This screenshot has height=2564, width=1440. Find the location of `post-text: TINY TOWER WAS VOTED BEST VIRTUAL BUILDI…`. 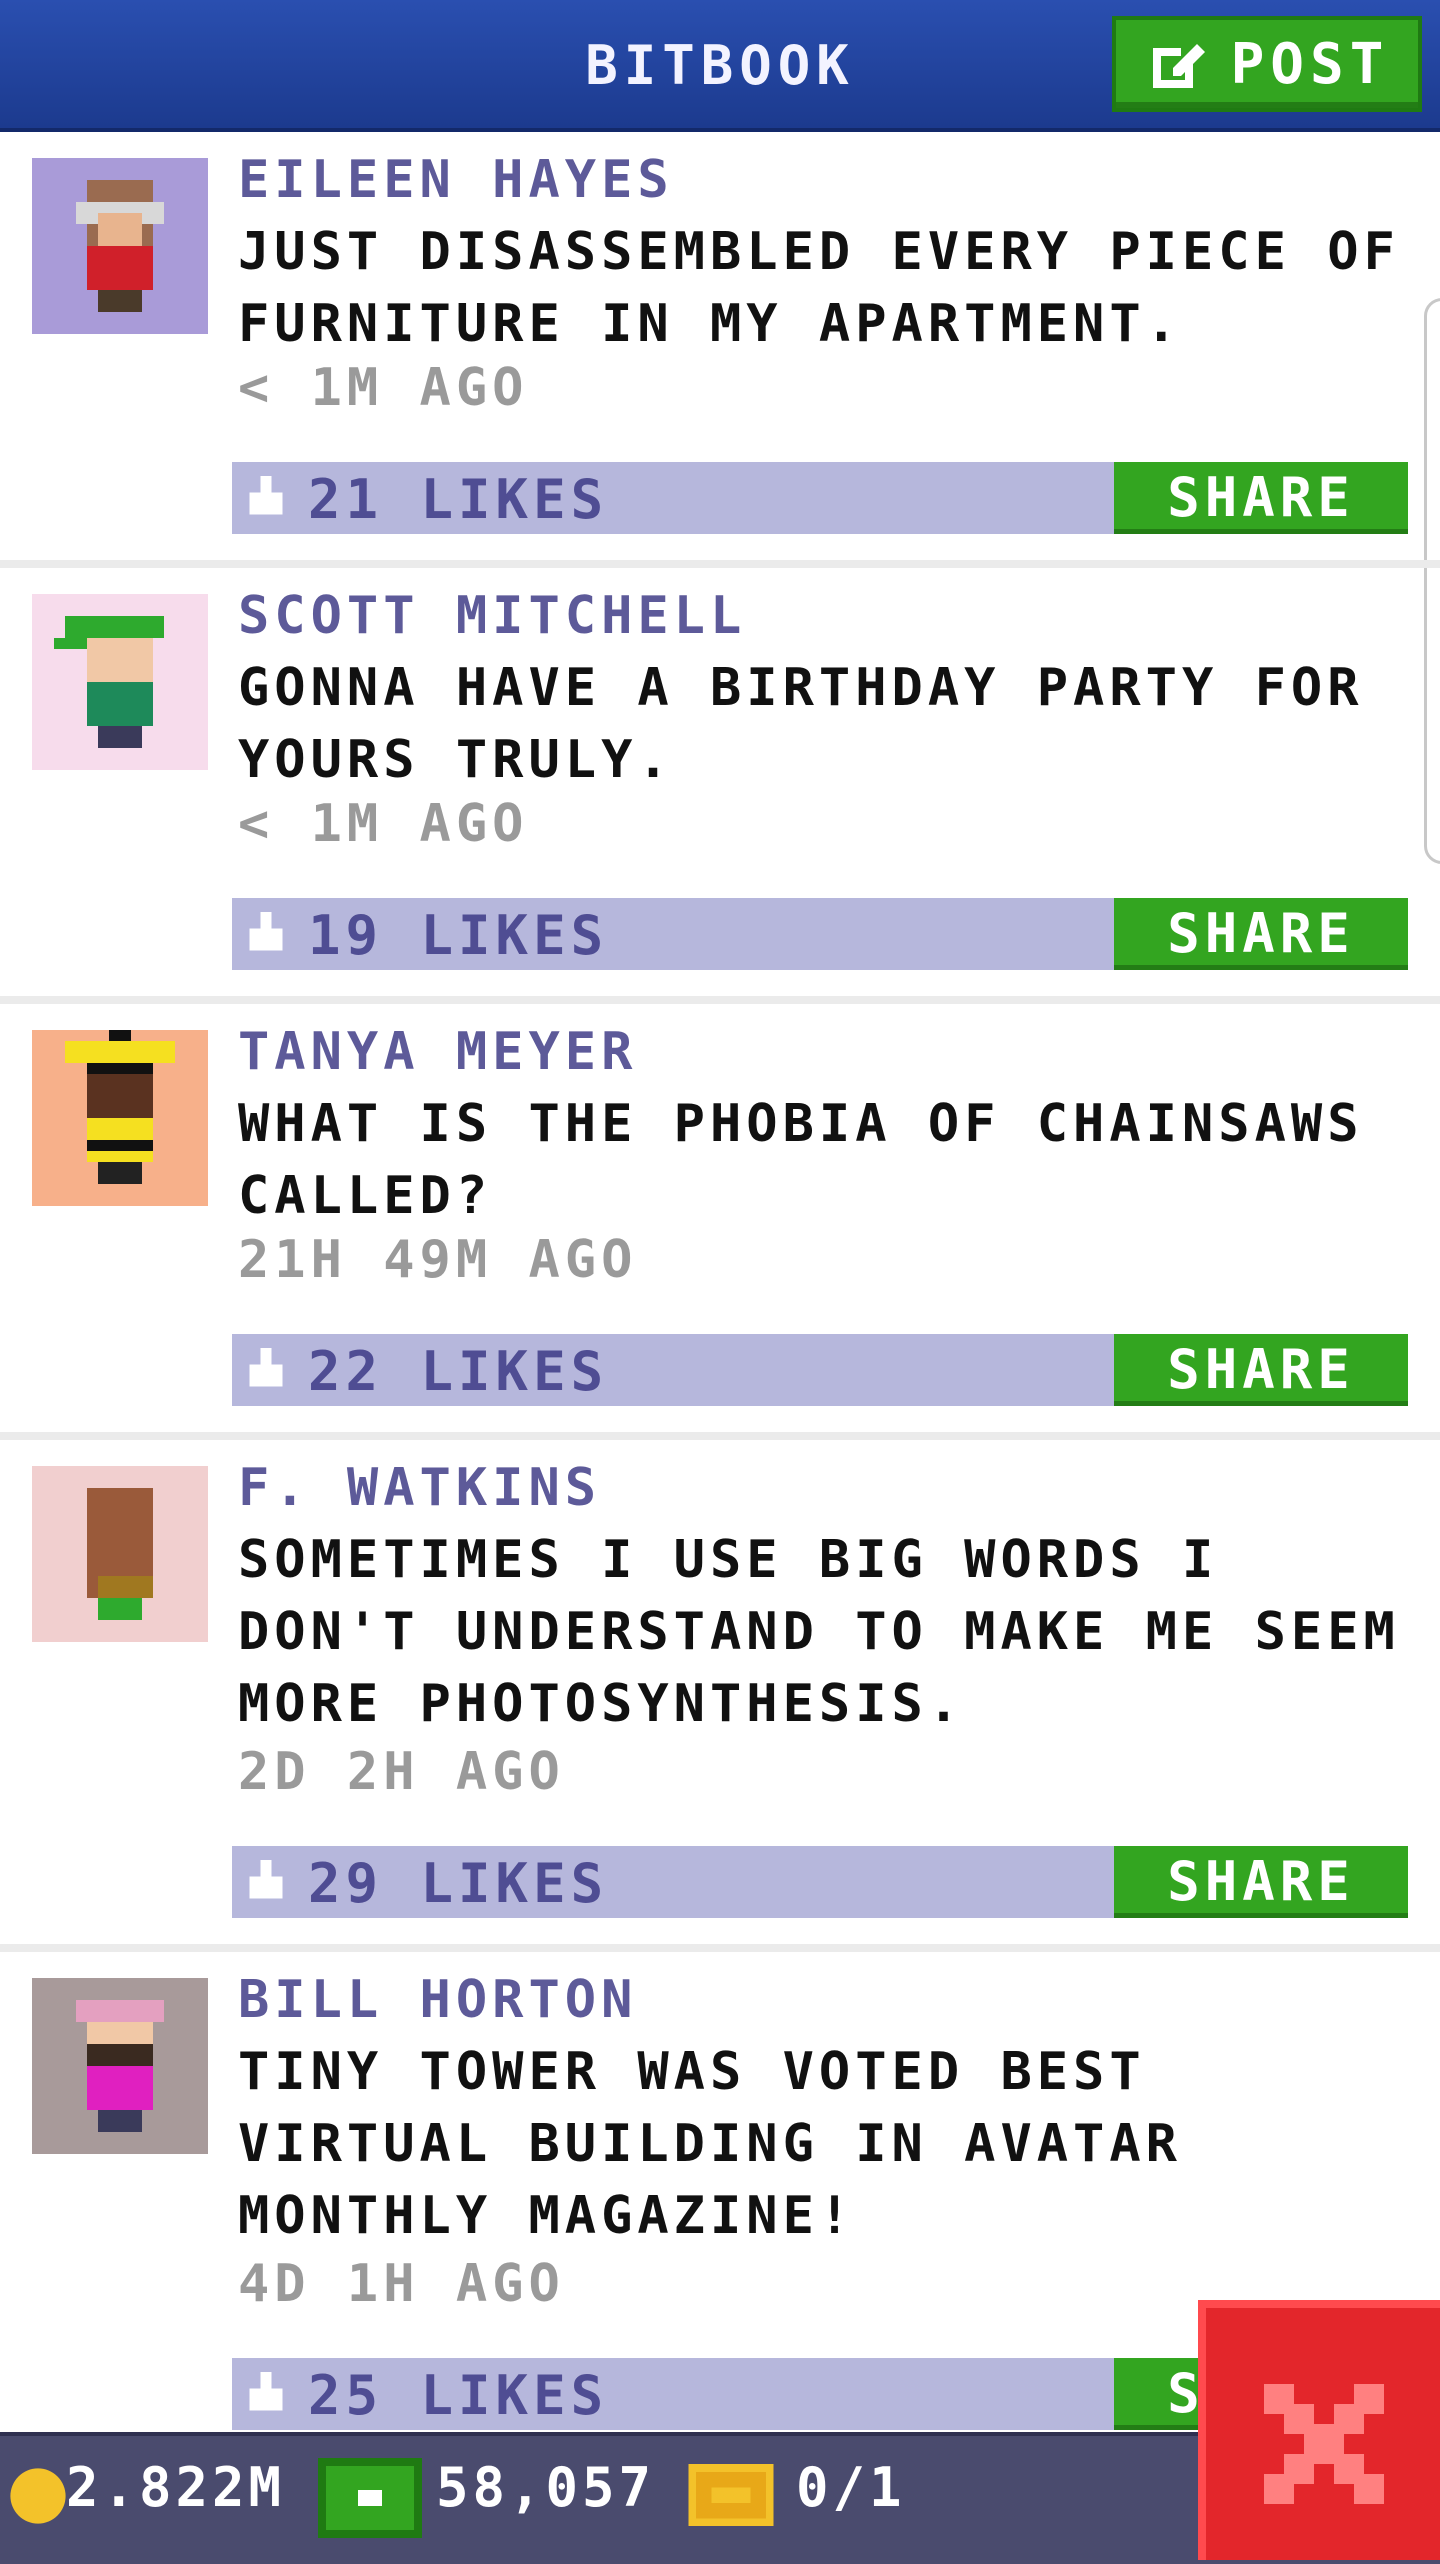

post-text: TINY TOWER WAS VOTED BEST VIRTUAL BUILDI… is located at coordinates (710, 2144).